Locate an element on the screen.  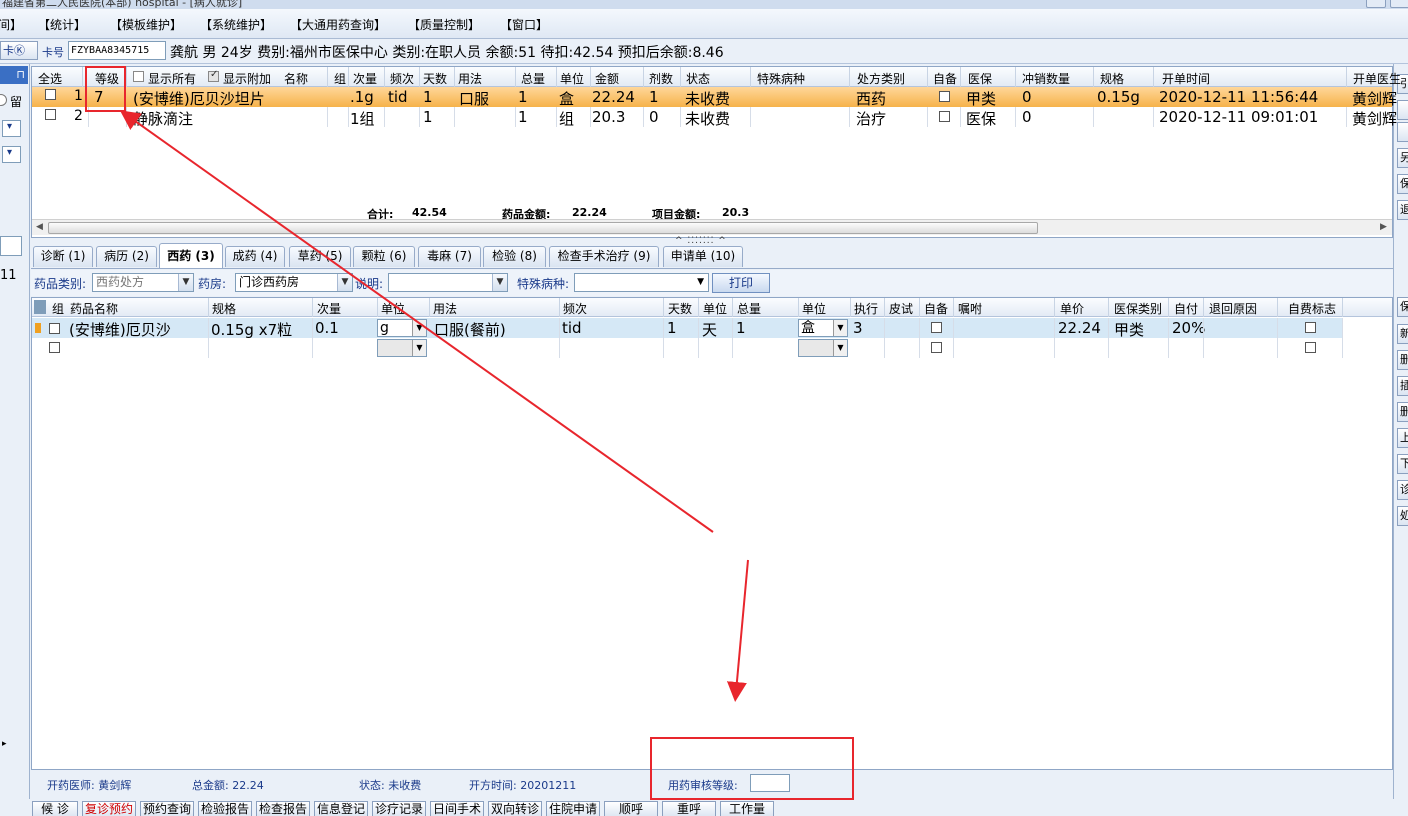
rx-qty-unit-select: ▼ is located at coordinates (823, 348).